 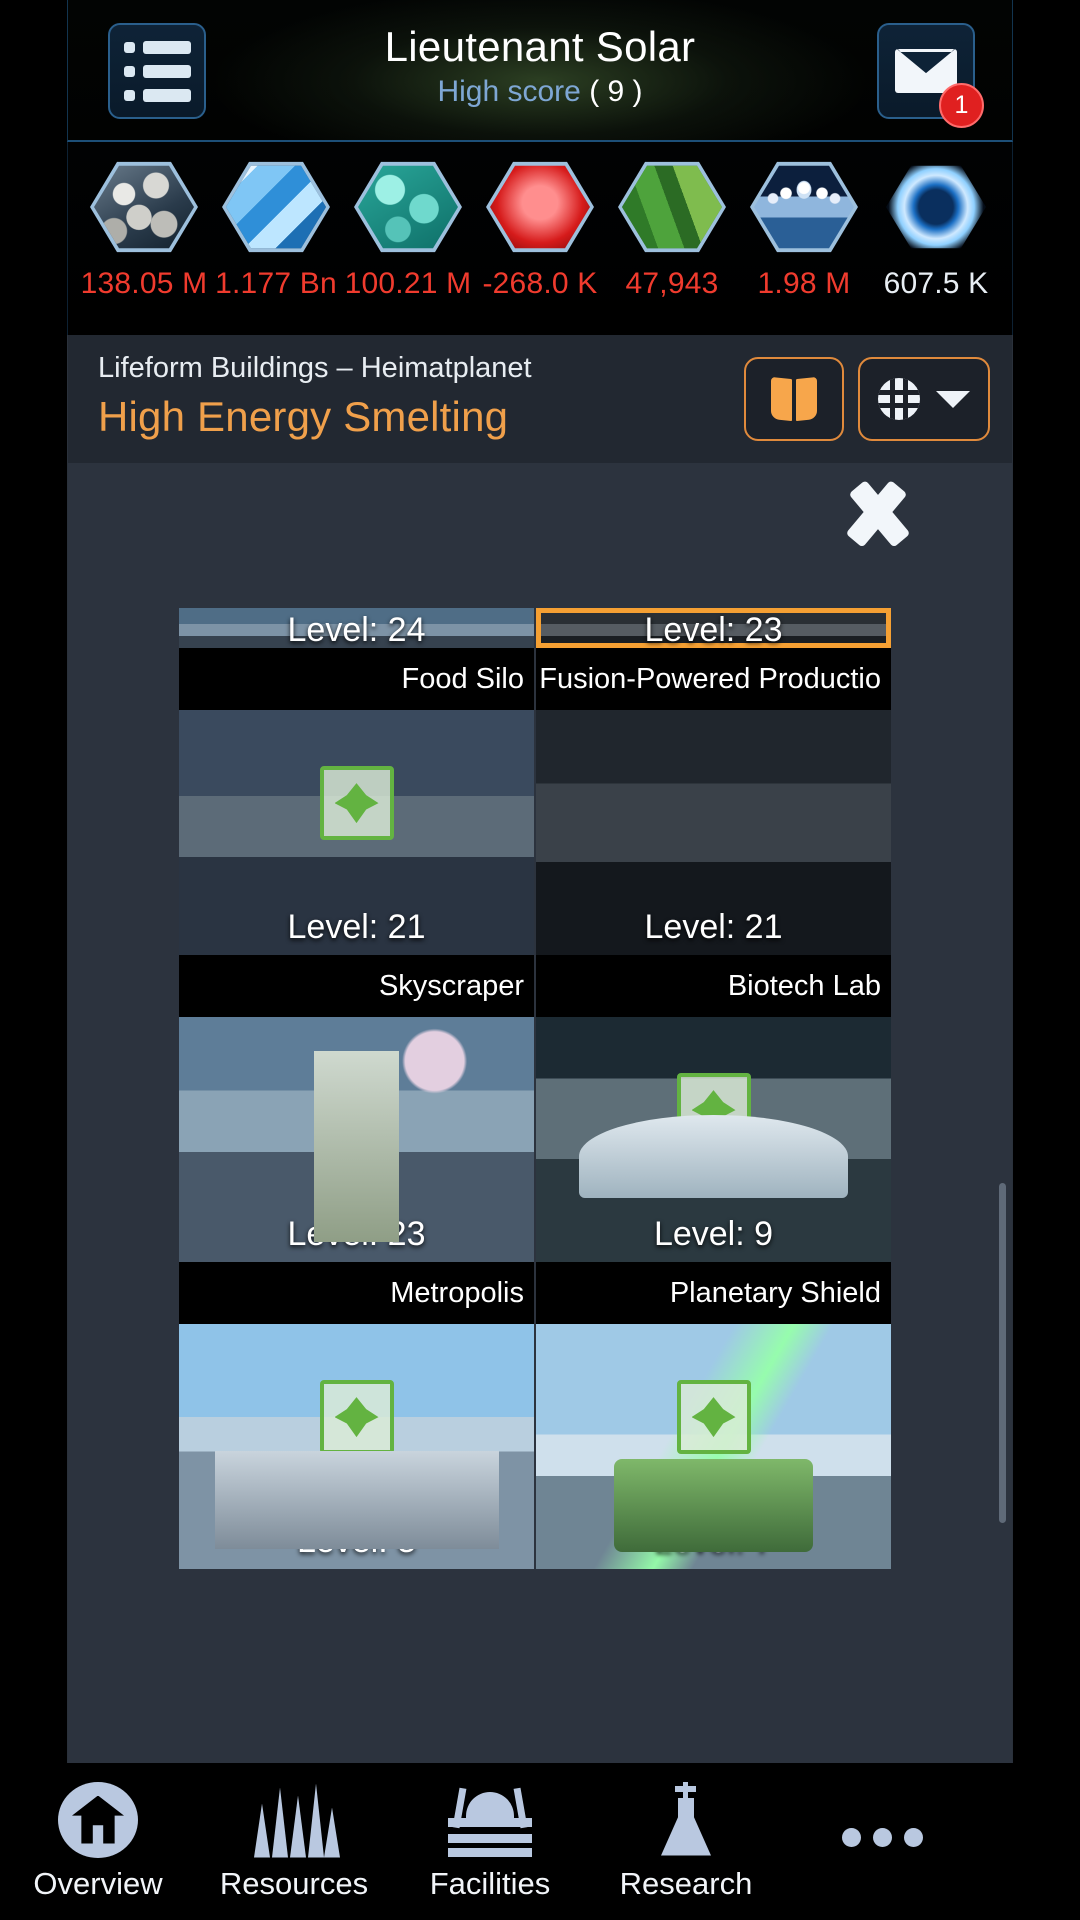 I want to click on open-book-icon, so click(x=794, y=399).